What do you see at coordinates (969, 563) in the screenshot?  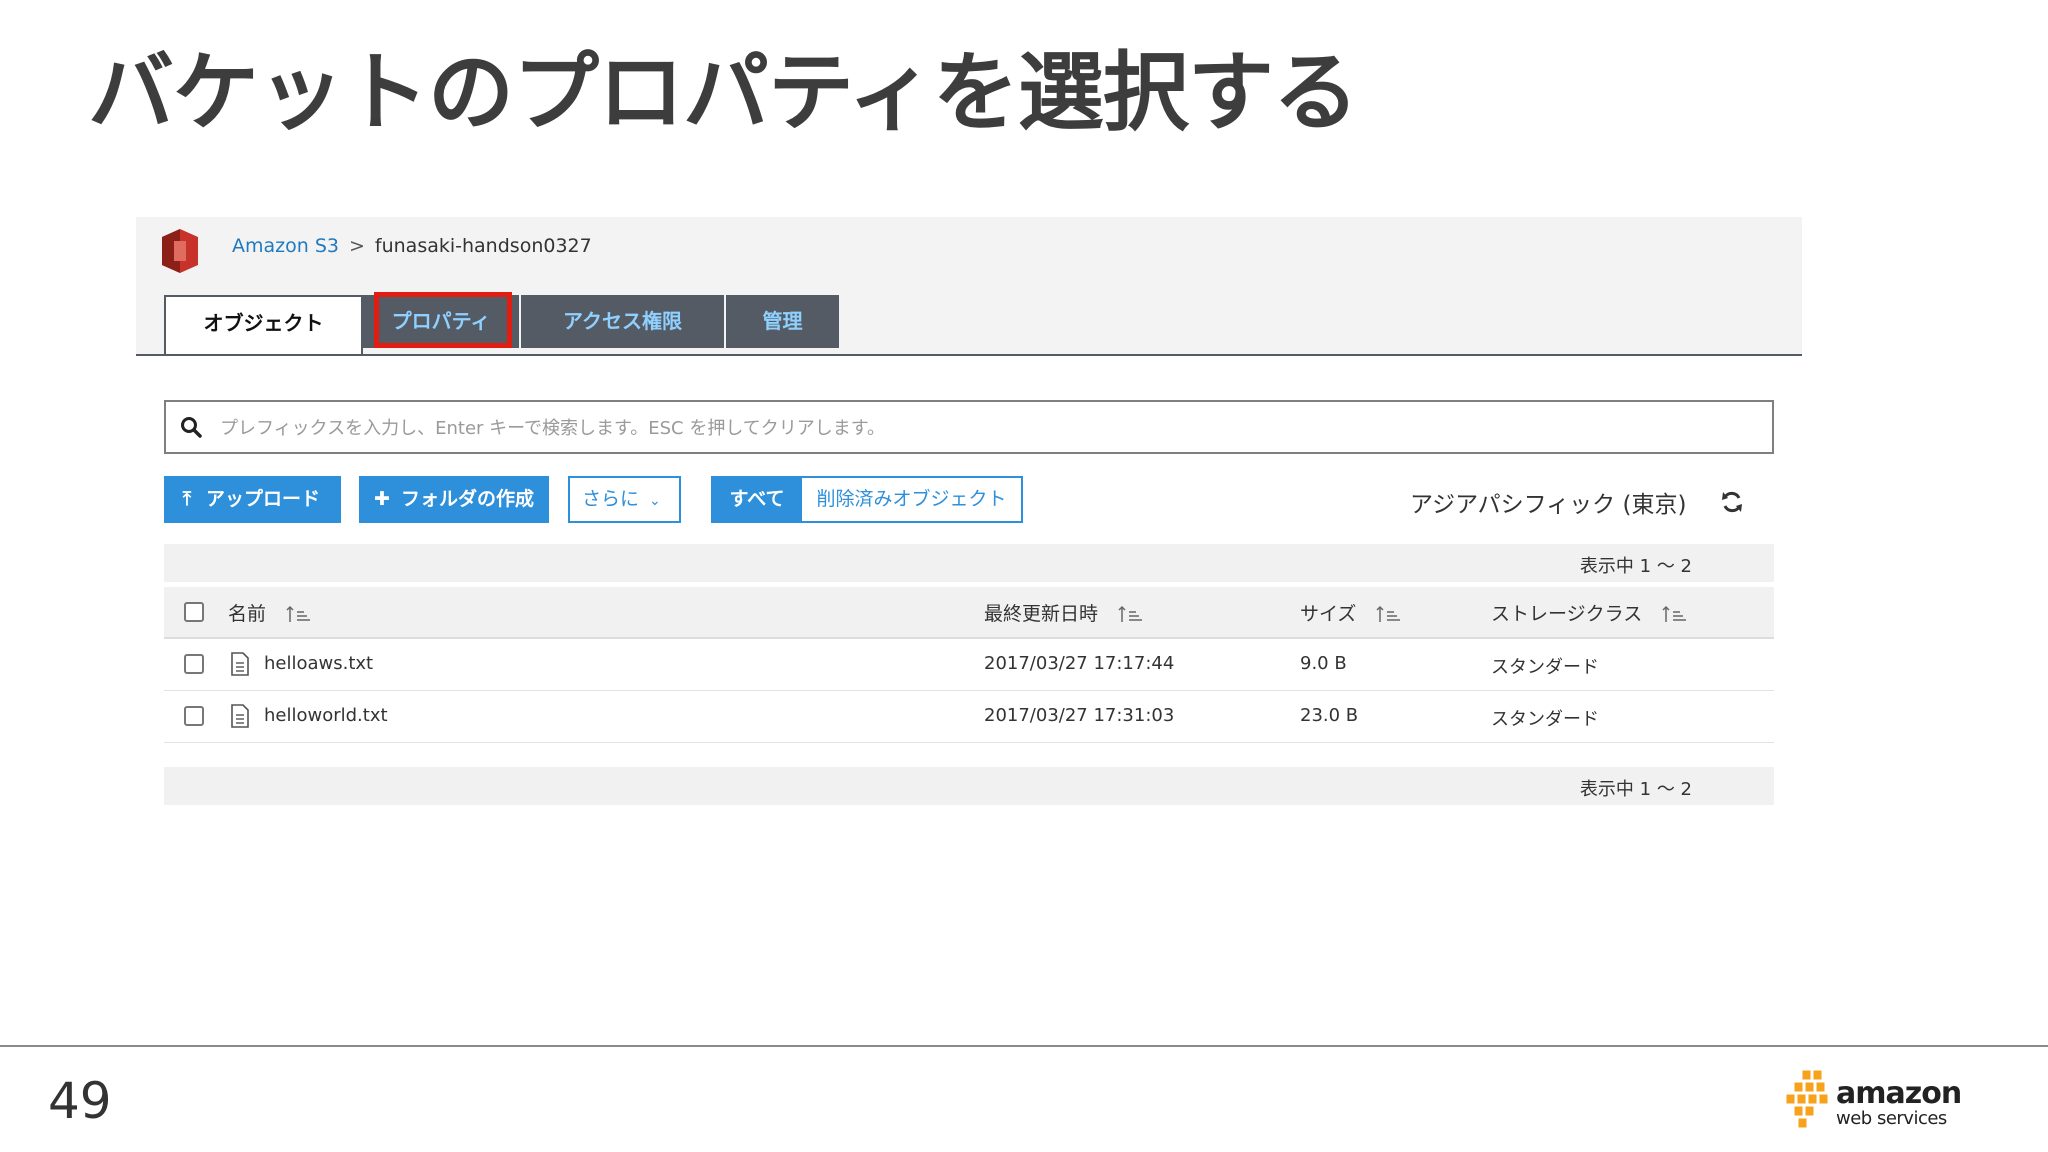 I see `pagination-bar-top: 表示中 1 ～ 2` at bounding box center [969, 563].